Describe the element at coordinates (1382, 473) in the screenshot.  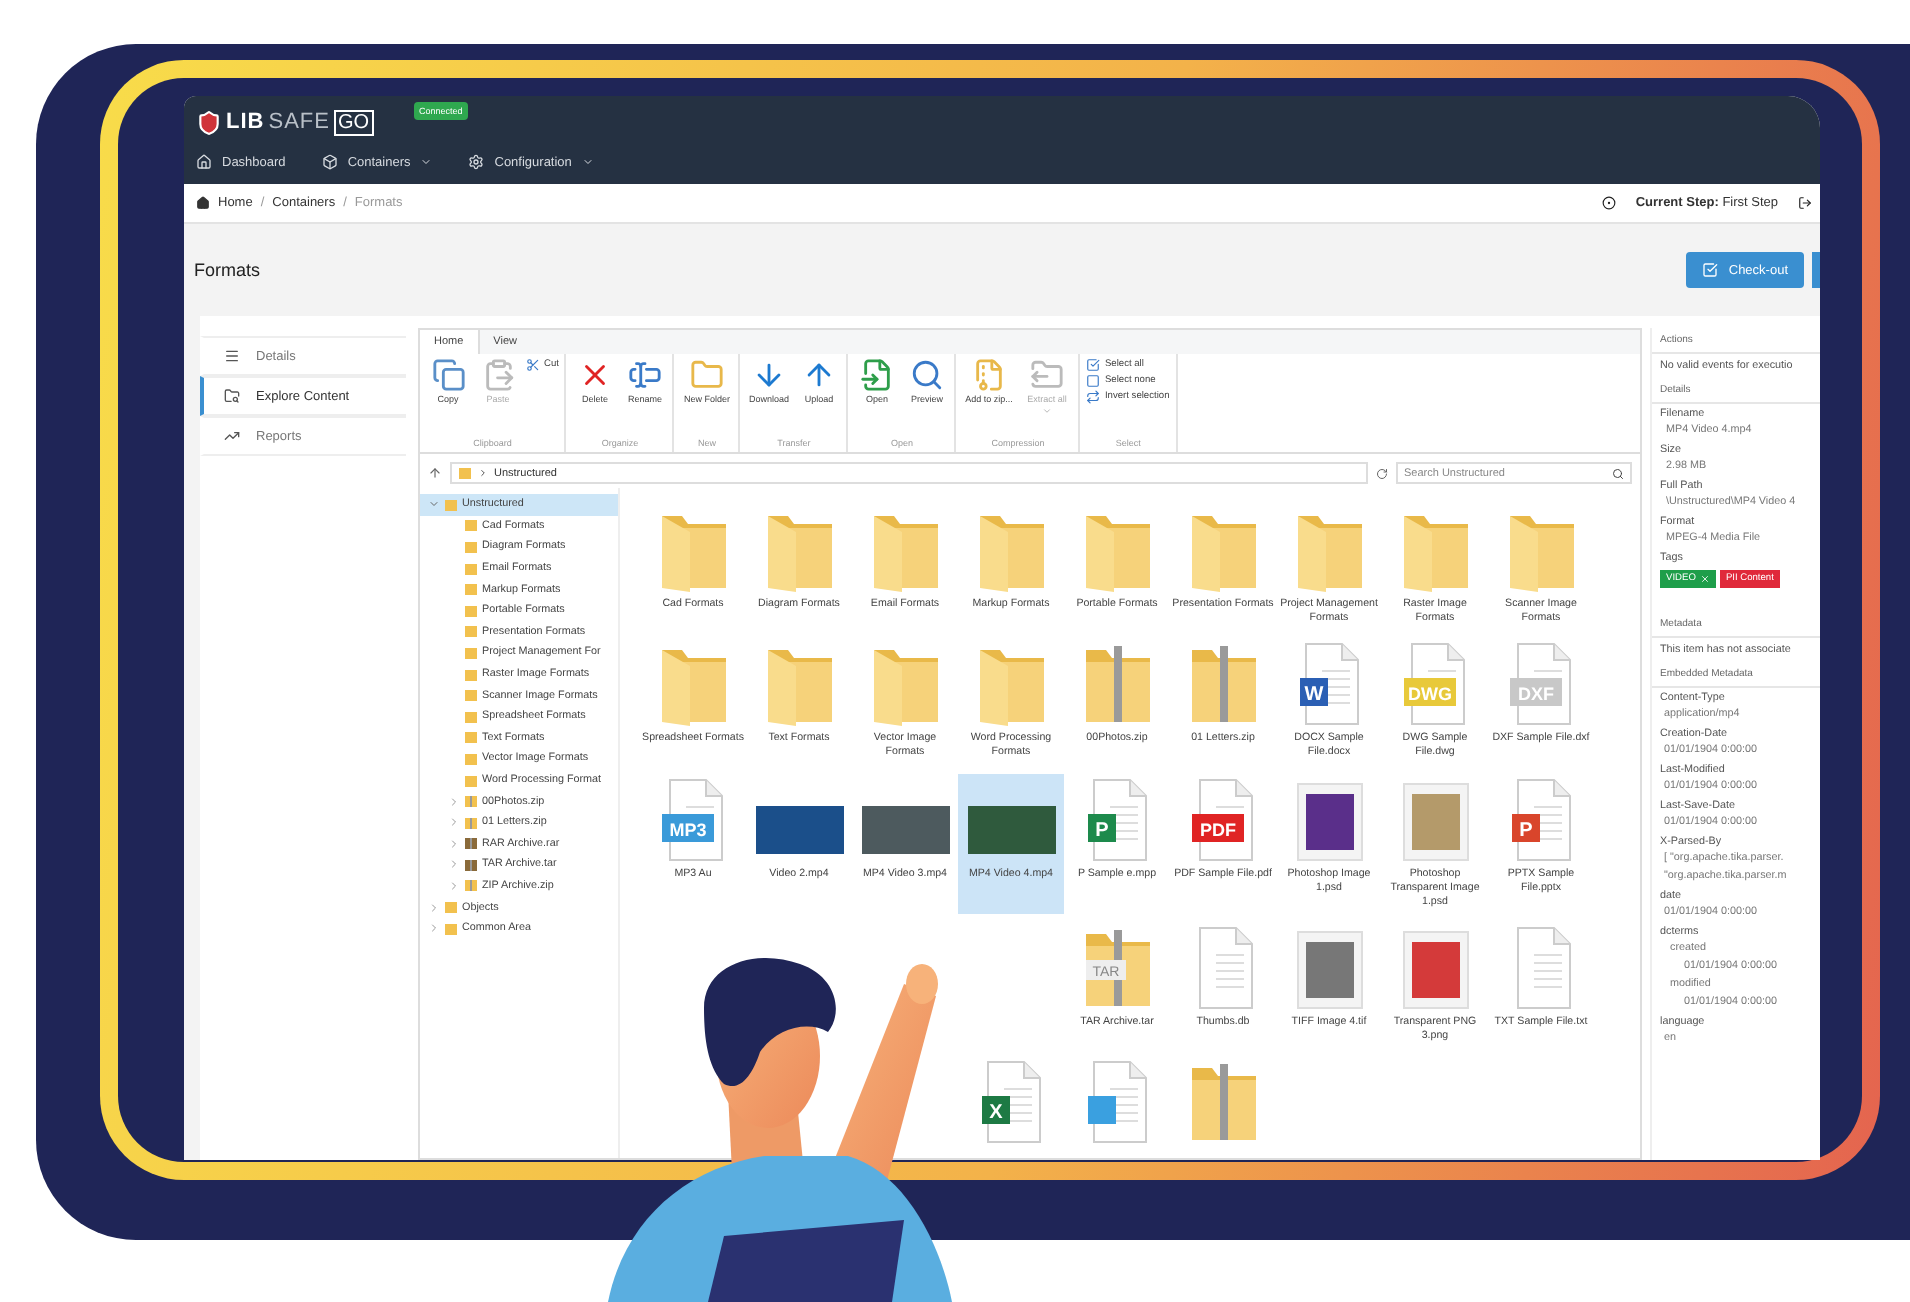
I see `refresh-icon` at that location.